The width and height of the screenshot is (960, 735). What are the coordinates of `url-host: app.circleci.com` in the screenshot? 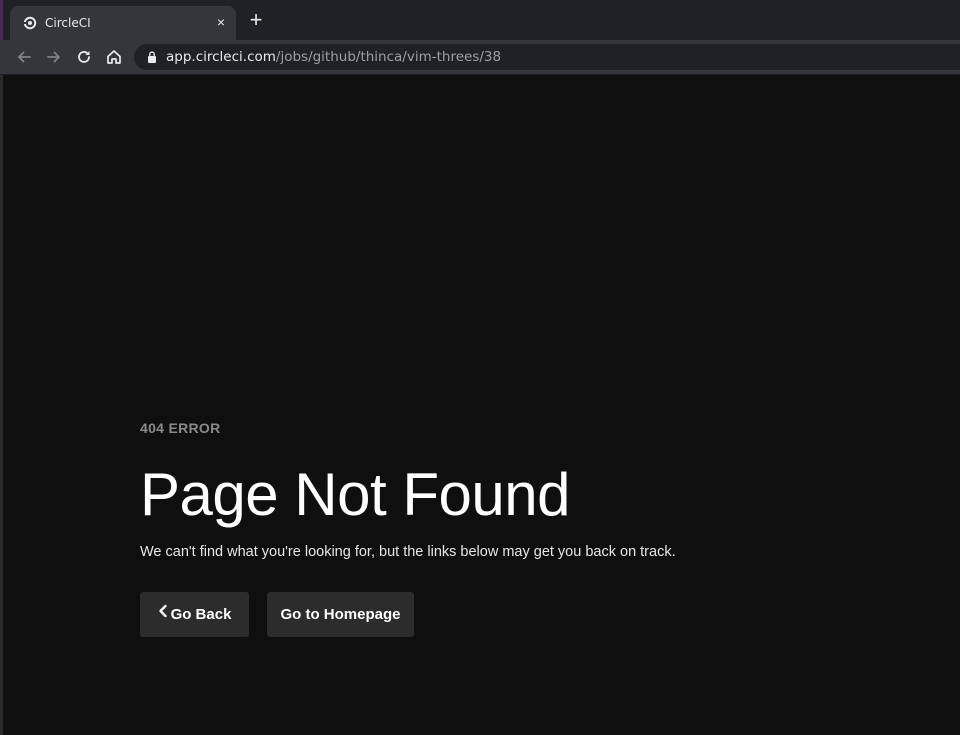 It's located at (221, 57).